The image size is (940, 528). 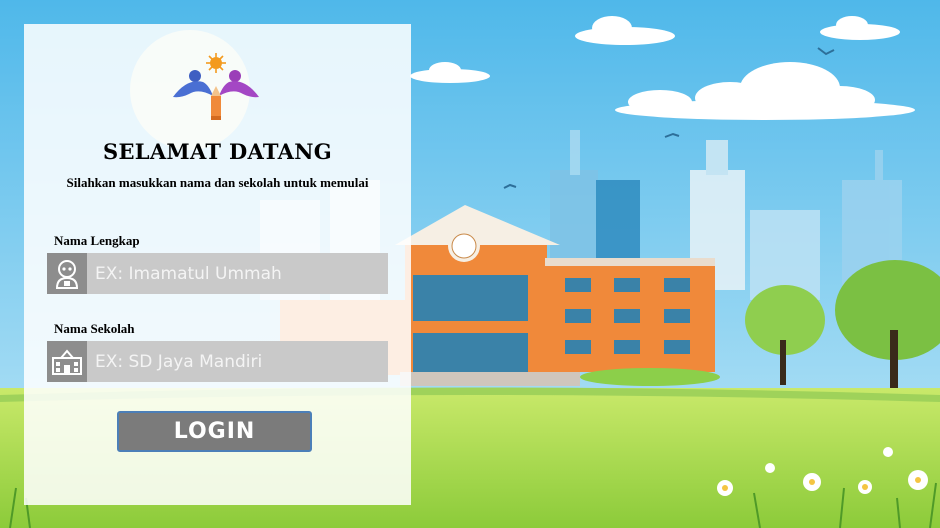 What do you see at coordinates (214, 431) in the screenshot?
I see `login-button: LOGIN` at bounding box center [214, 431].